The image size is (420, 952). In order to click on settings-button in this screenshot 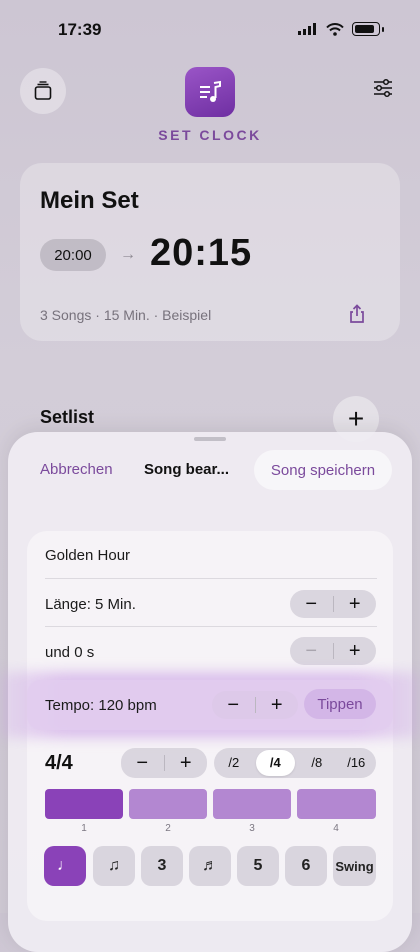, I will do `click(383, 90)`.